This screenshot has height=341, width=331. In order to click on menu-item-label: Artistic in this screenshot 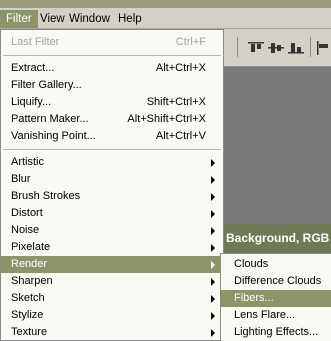, I will do `click(27, 162)`.